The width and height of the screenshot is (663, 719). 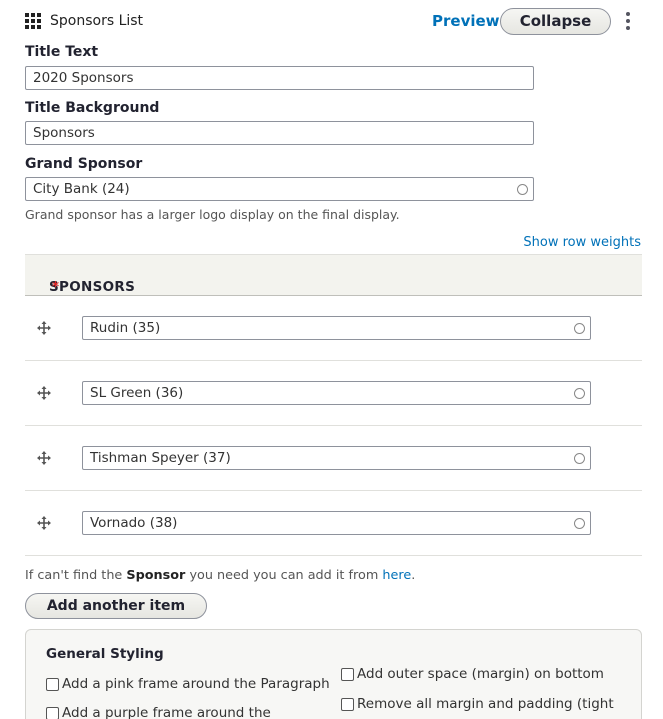 What do you see at coordinates (62, 52) in the screenshot?
I see `title-text-label: Title Text` at bounding box center [62, 52].